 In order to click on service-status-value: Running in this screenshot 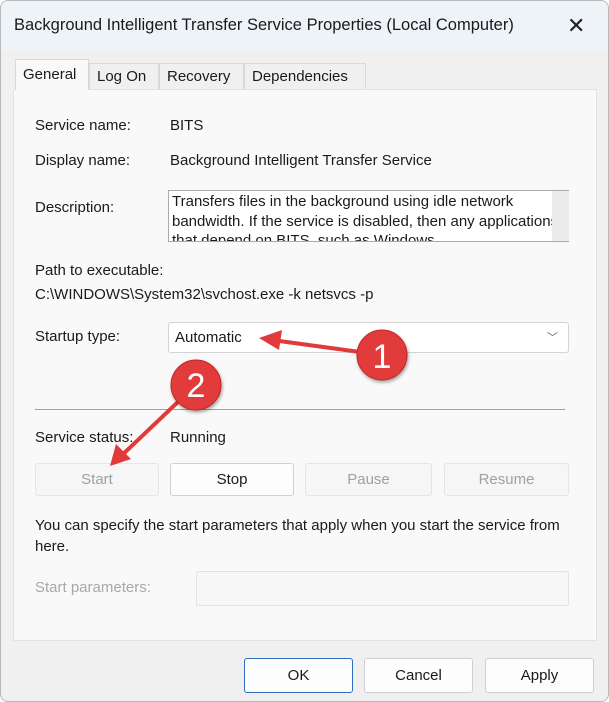, I will do `click(198, 437)`.